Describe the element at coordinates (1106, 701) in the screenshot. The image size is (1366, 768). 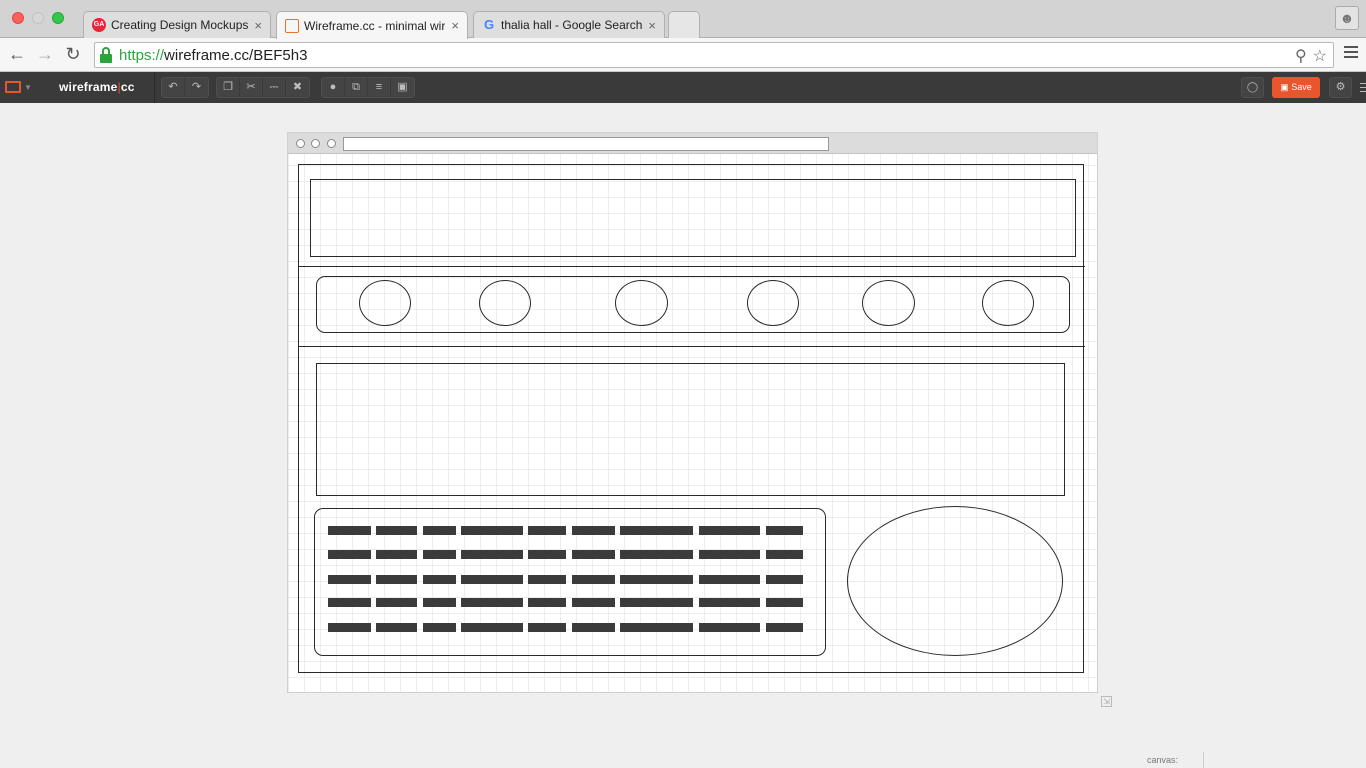
I see `canvas-resize-icon: ⇲` at that location.